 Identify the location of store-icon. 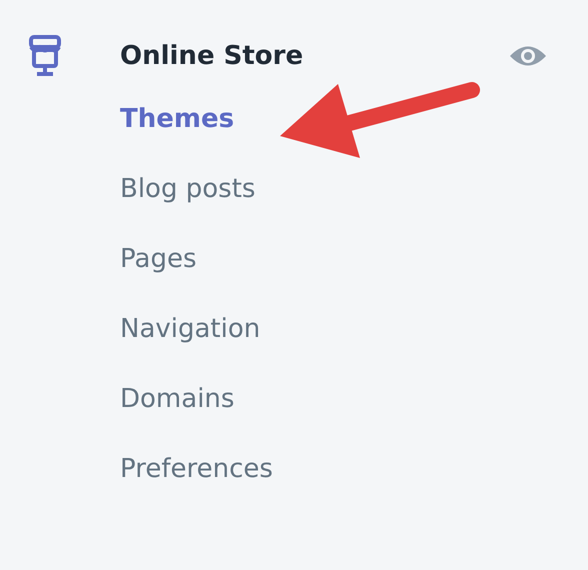
(45, 56).